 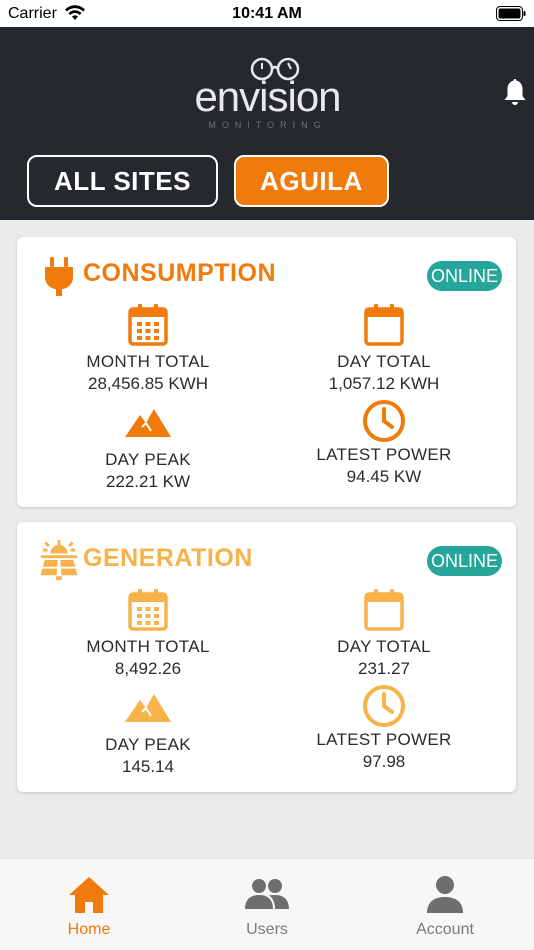 I want to click on status-time: 10:41 AM, so click(x=267, y=13).